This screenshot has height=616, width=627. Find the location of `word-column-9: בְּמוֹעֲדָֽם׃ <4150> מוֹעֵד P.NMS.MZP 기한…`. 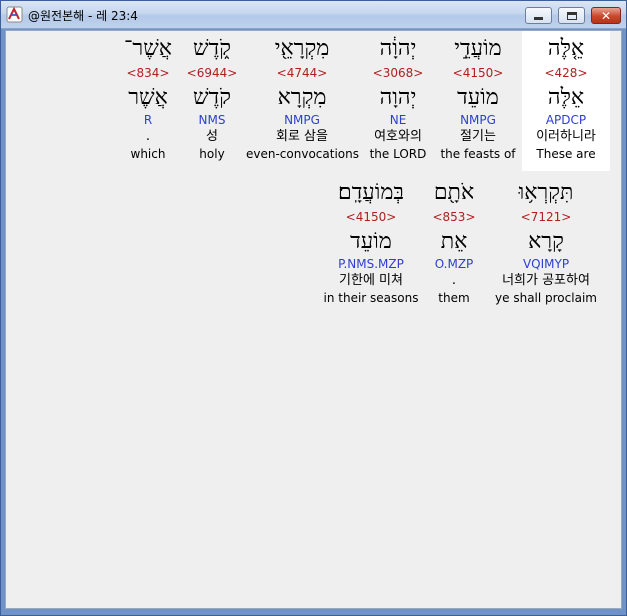

word-column-9: בְּמוֹעֲדָֽם׃ <4150> מוֹעֵד P.NMS.MZP 기한… is located at coordinates (371, 245).